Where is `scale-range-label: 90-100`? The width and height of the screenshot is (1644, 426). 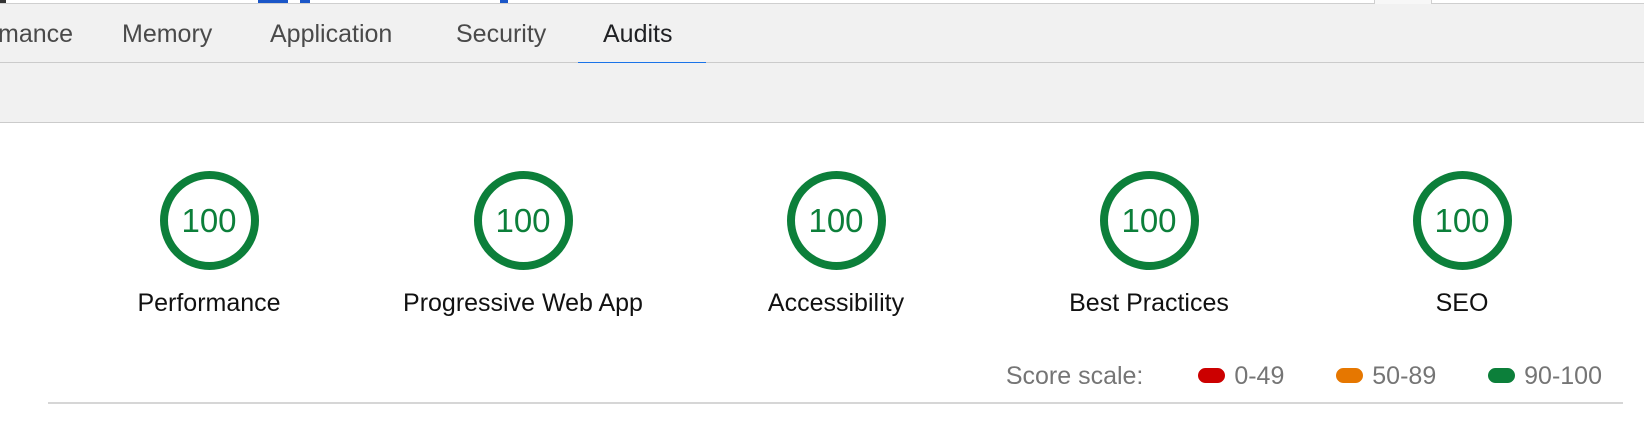 scale-range-label: 90-100 is located at coordinates (1563, 376).